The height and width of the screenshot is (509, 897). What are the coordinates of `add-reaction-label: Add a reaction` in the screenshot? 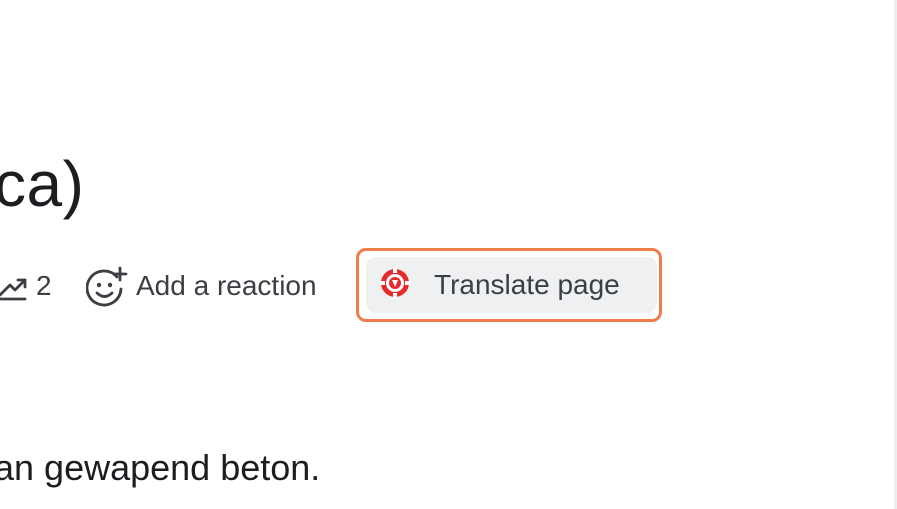 It's located at (226, 285).